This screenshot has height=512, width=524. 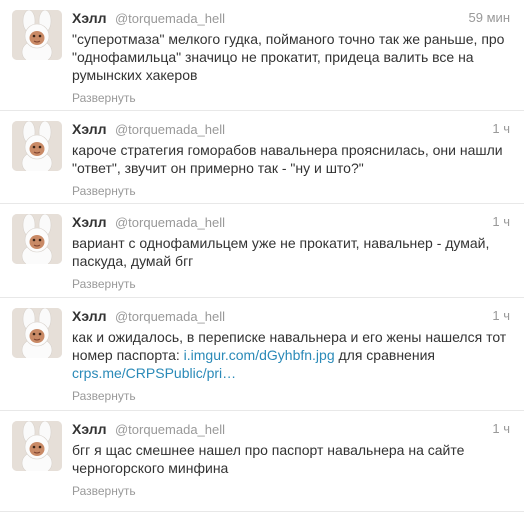 I want to click on tweet-link-imgur: i.imgur.com/dGyhbfn.jpg, so click(x=259, y=355).